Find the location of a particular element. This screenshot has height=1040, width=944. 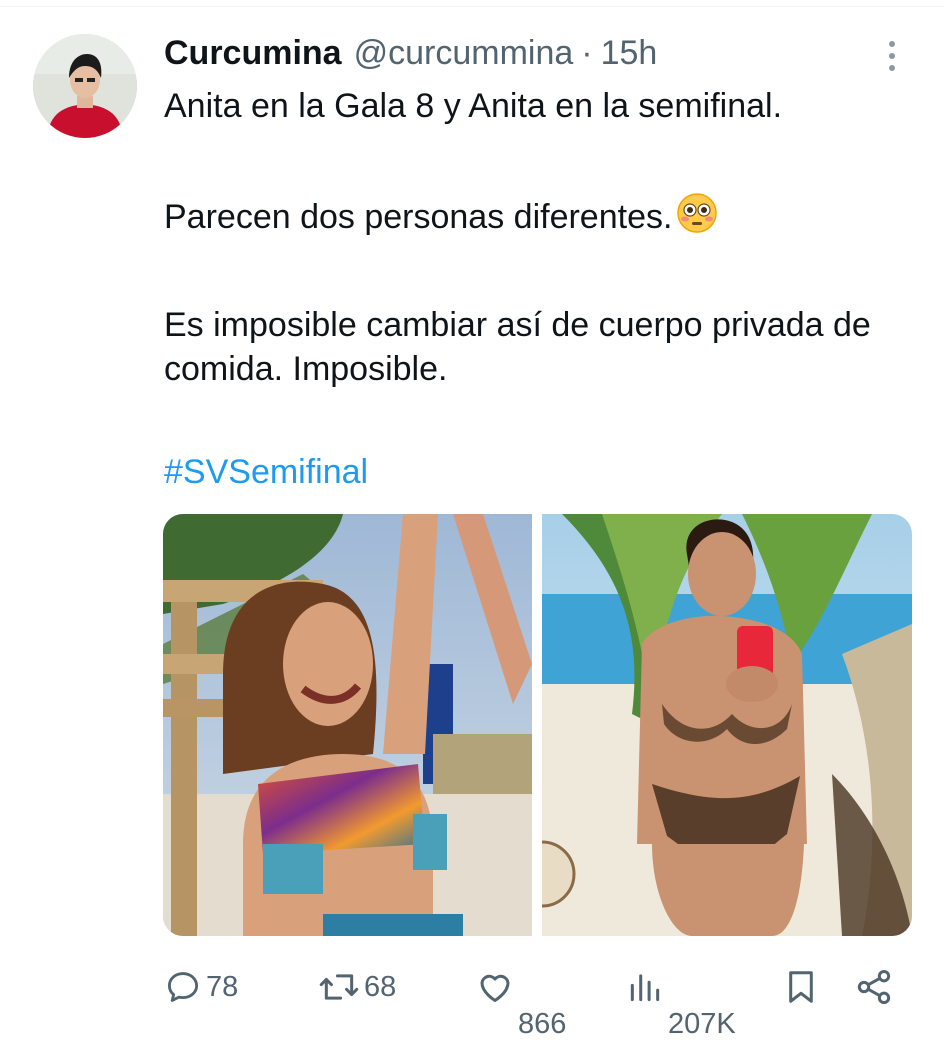

share-icon is located at coordinates (874, 987).